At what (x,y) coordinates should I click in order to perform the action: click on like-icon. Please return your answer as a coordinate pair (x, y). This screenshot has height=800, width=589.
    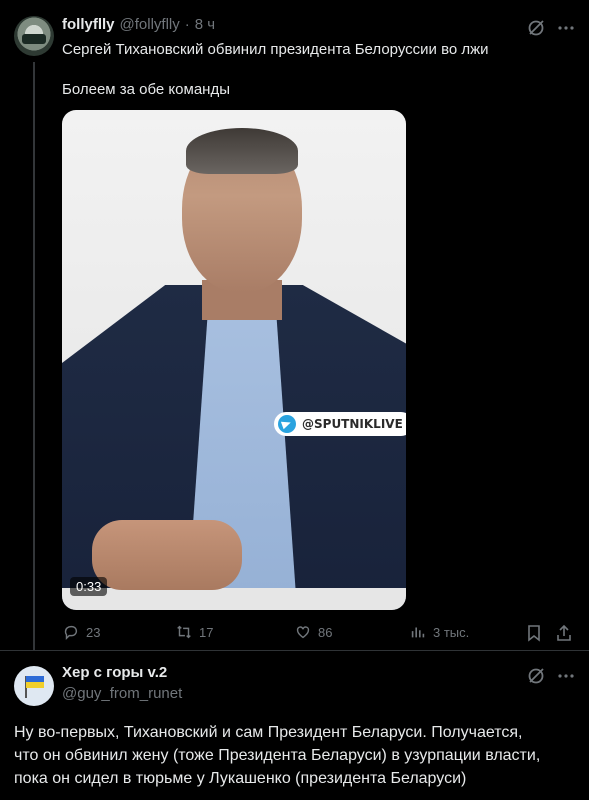
    Looking at the image, I should click on (303, 632).